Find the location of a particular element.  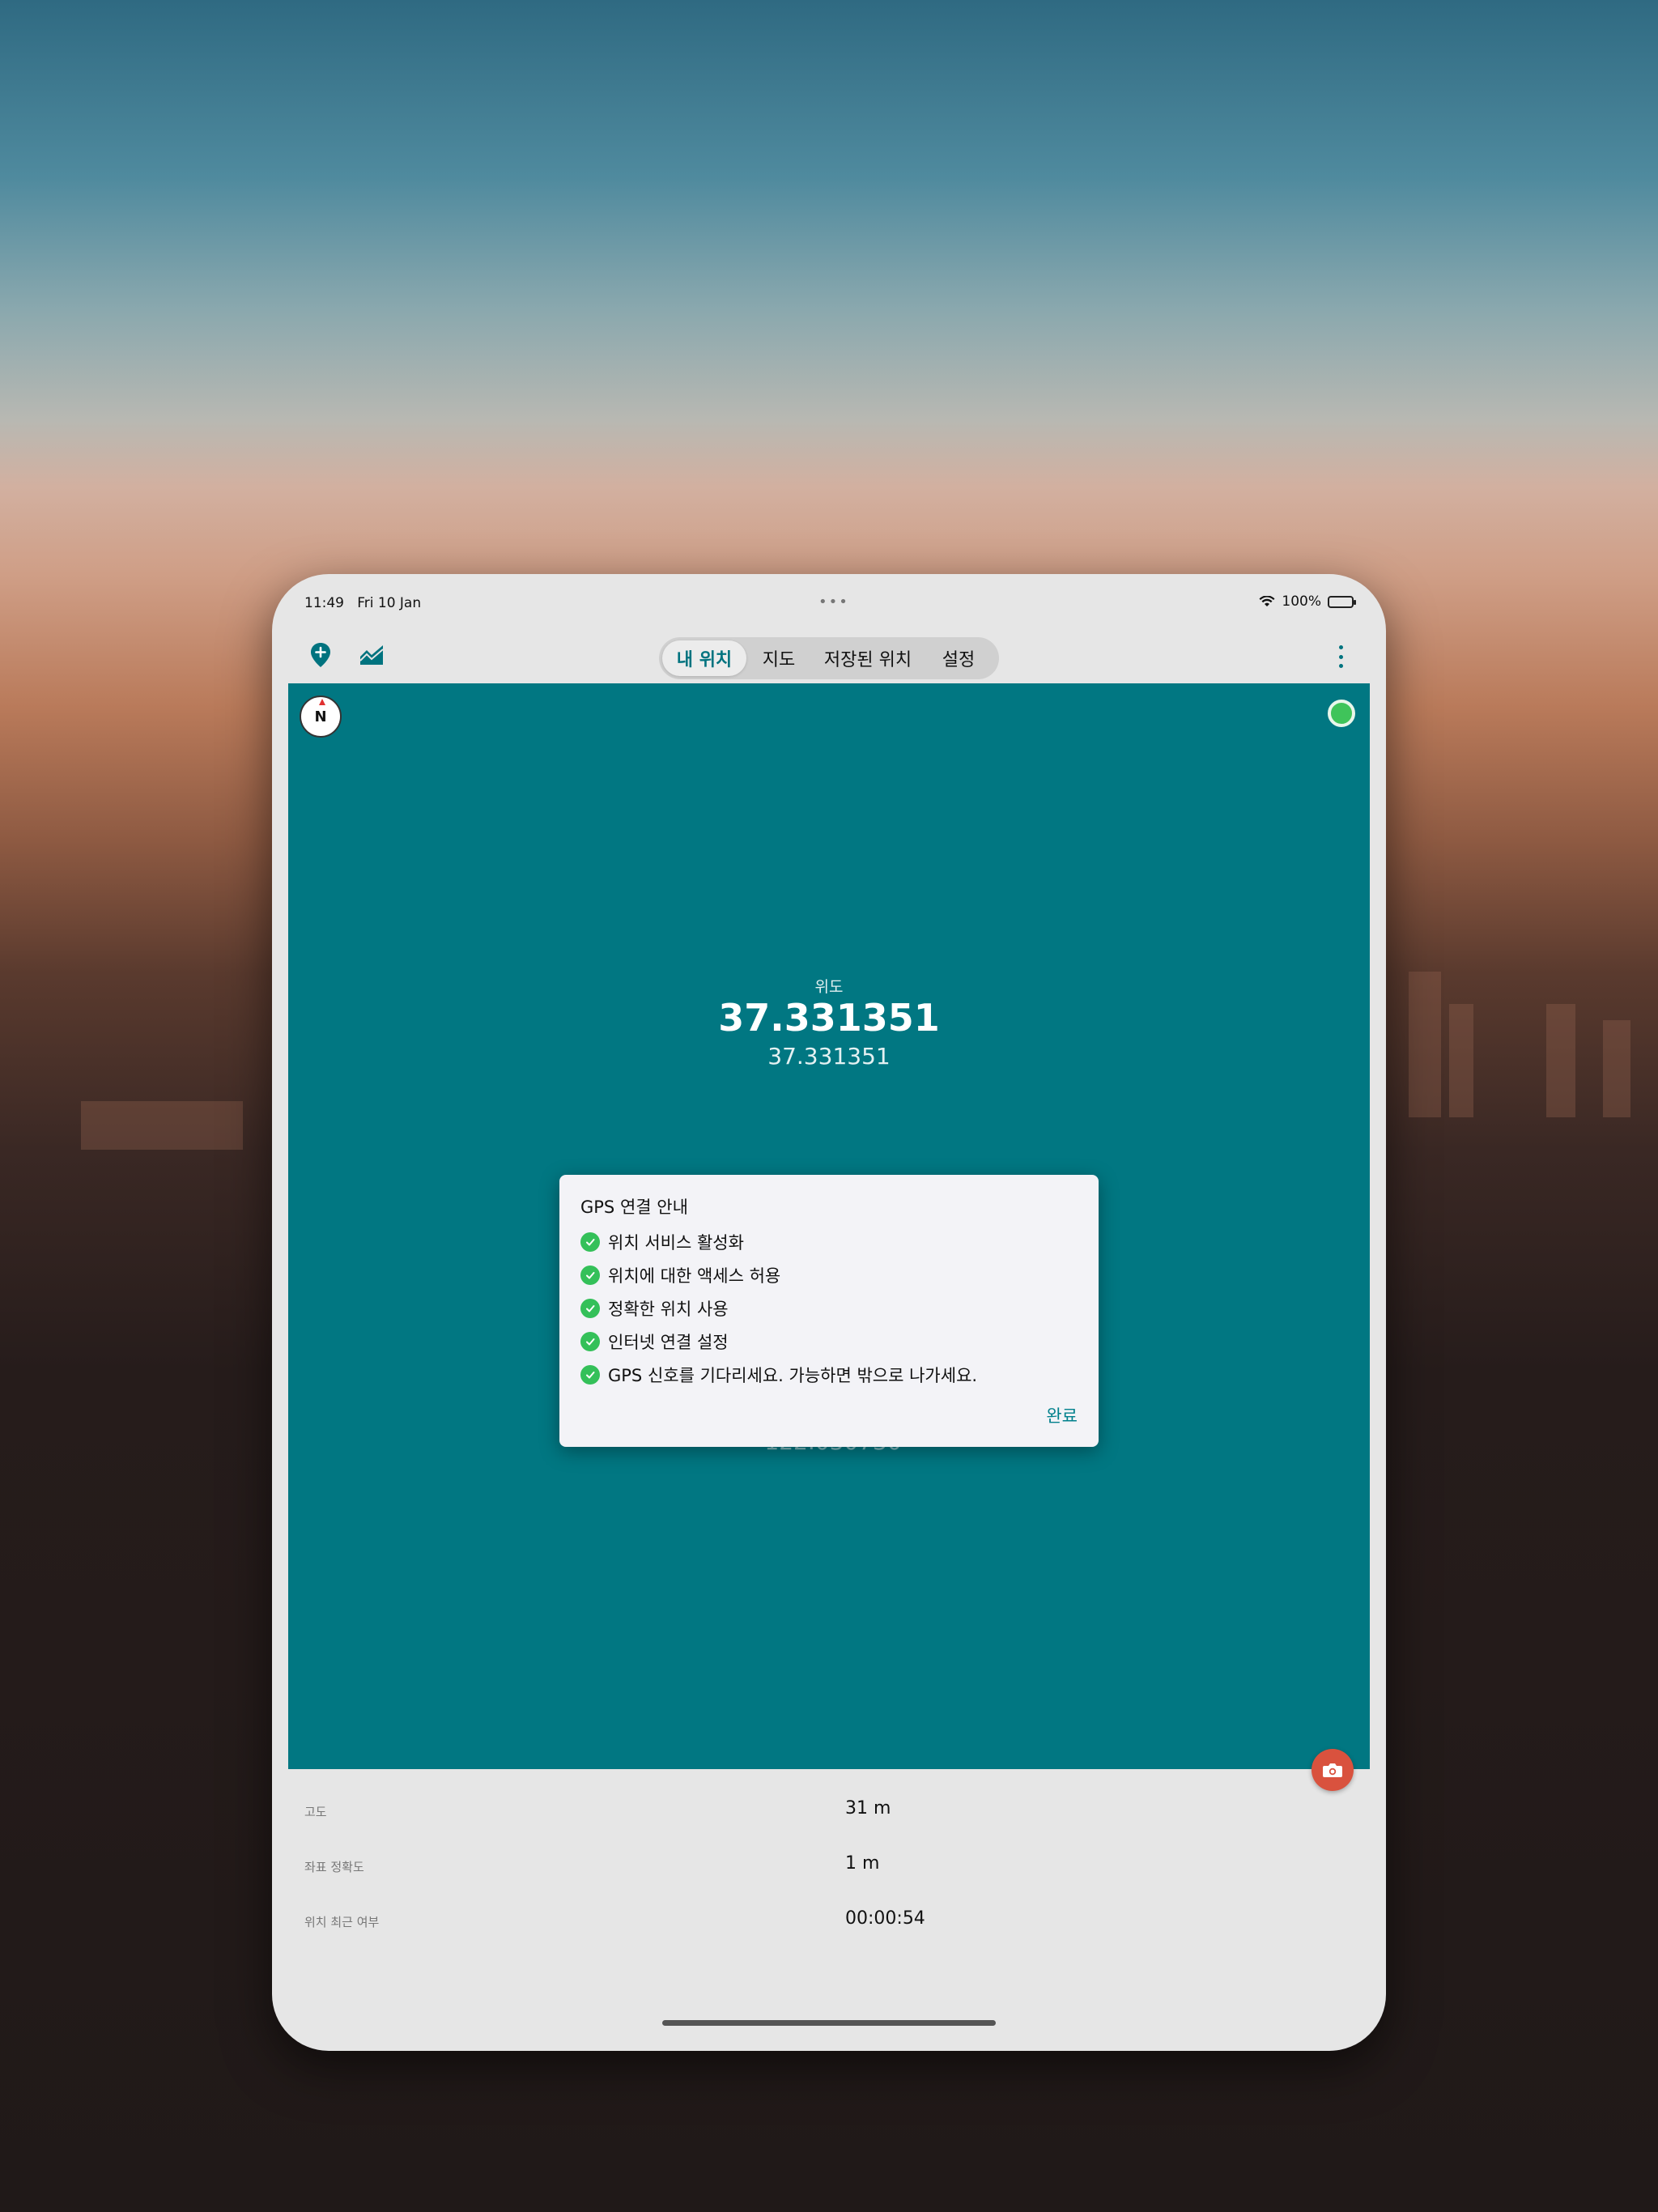

info-label: 좌표 정확도 is located at coordinates (334, 1867).